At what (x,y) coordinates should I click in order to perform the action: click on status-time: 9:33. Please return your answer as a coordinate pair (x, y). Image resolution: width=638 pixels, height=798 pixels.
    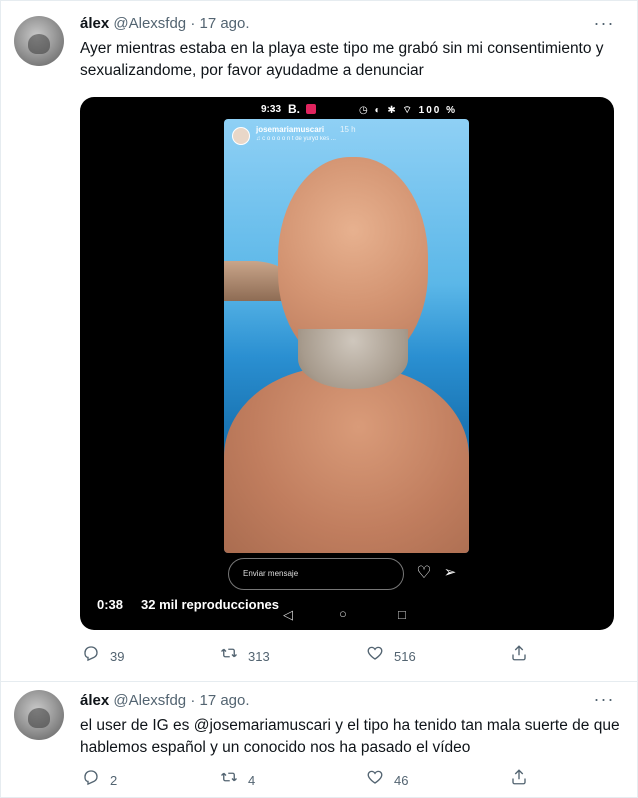
    Looking at the image, I should click on (271, 109).